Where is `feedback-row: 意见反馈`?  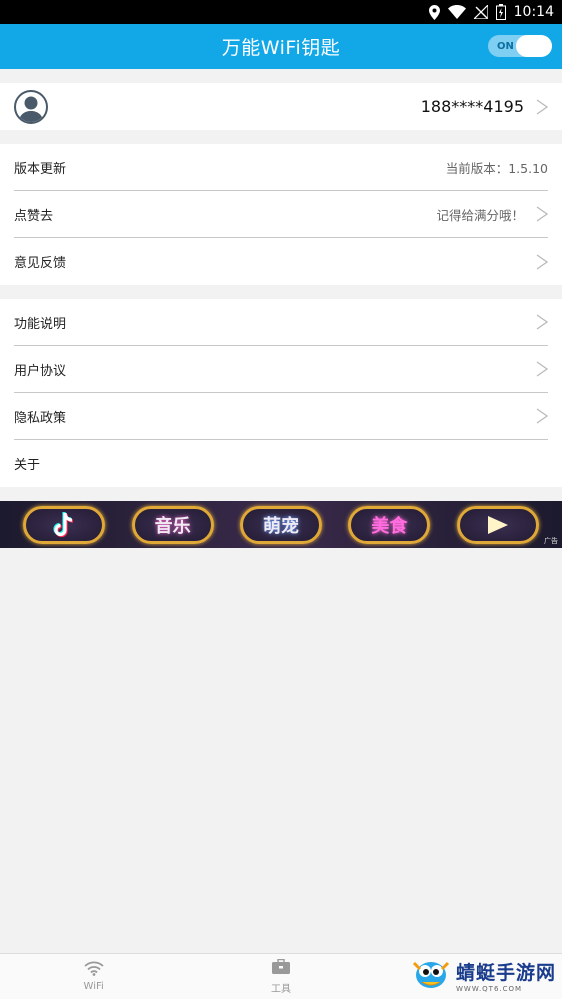 feedback-row: 意见反馈 is located at coordinates (281, 261).